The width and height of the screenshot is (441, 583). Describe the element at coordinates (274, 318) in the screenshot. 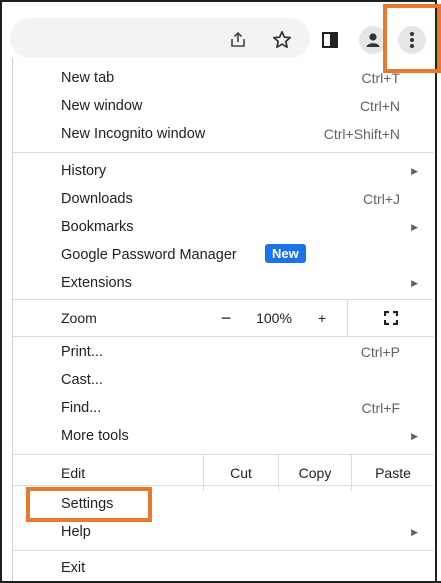

I see `zoom-level: 100%` at that location.